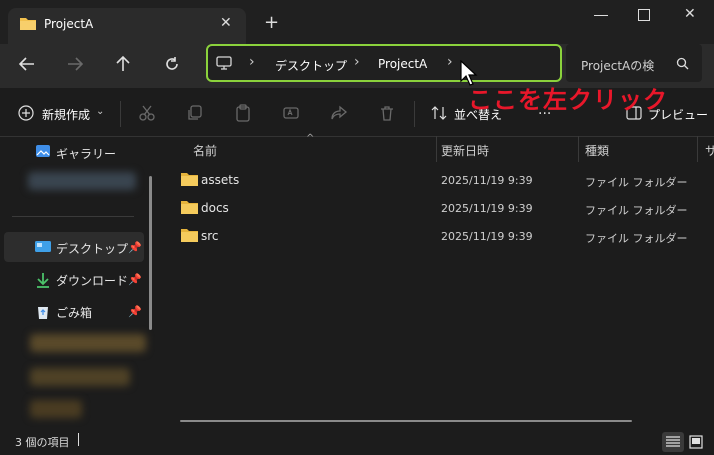 This screenshot has width=714, height=455. What do you see at coordinates (205, 150) in the screenshot?
I see `column-header-name: 名前` at bounding box center [205, 150].